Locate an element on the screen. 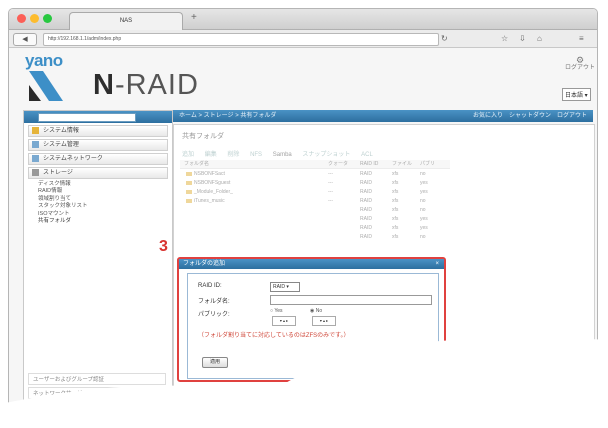 The image size is (608, 428). nfs-button: NFS is located at coordinates (256, 155).